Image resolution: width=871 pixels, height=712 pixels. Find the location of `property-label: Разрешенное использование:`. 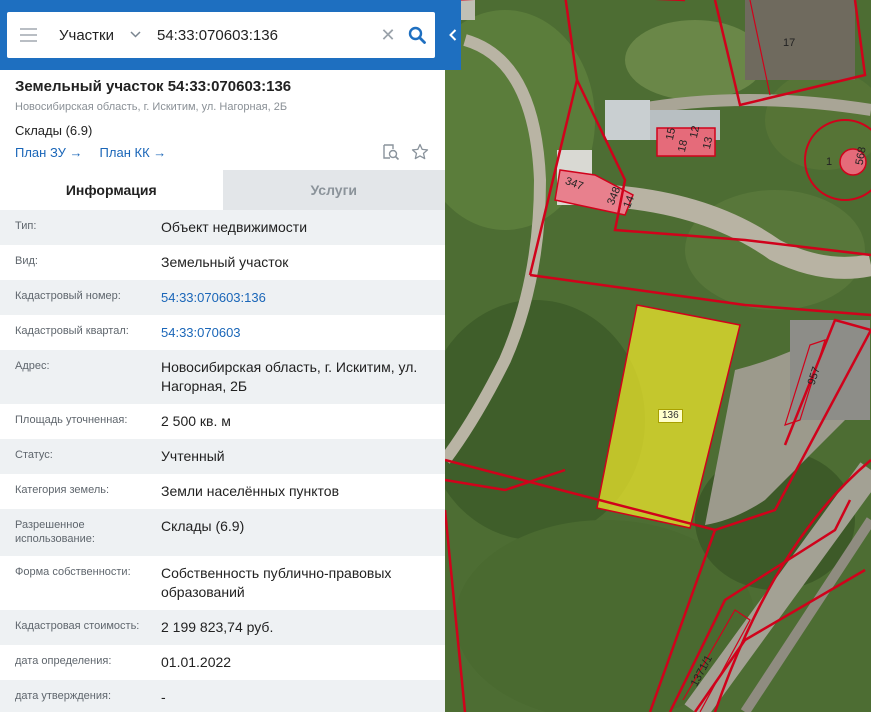

property-label: Разрешенное использование: is located at coordinates (55, 532).